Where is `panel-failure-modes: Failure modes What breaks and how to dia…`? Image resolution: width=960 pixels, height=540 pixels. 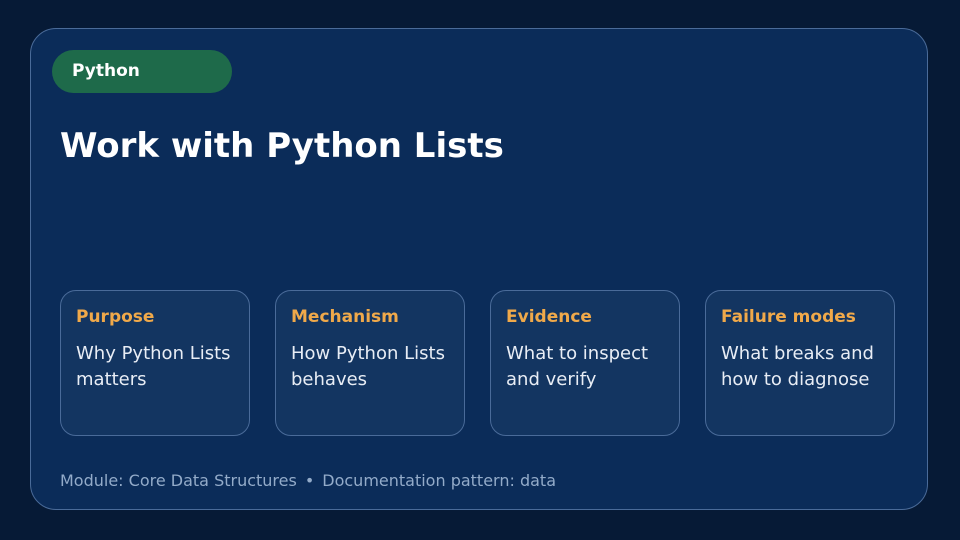 panel-failure-modes: Failure modes What breaks and how to dia… is located at coordinates (800, 363).